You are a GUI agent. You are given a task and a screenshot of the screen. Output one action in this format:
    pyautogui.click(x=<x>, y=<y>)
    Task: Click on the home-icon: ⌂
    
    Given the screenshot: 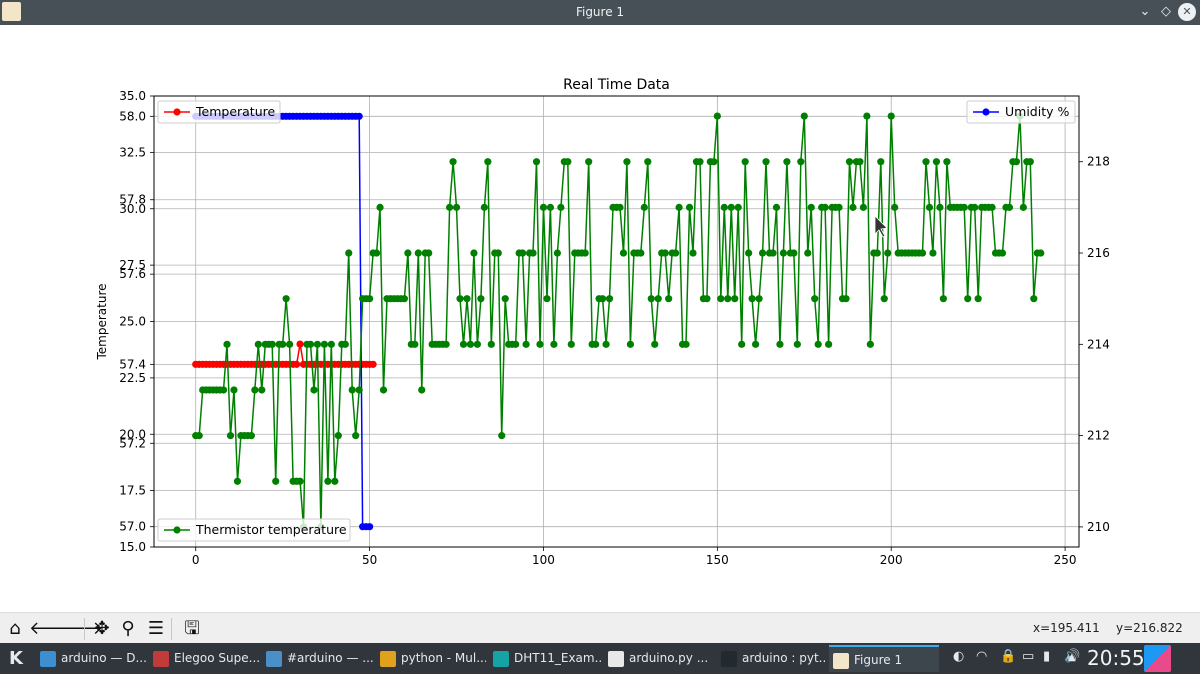 What is the action you would take?
    pyautogui.click(x=15, y=629)
    